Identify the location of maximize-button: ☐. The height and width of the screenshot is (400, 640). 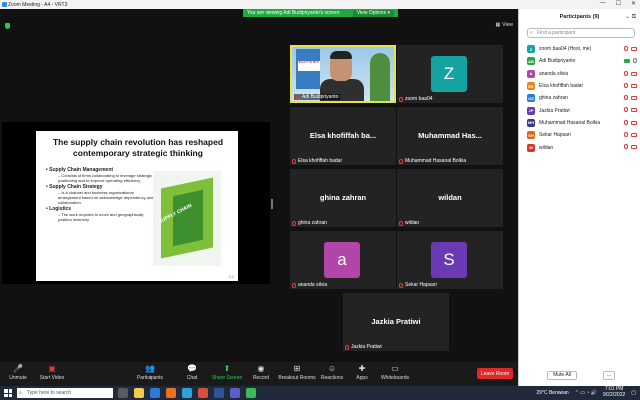
(618, 3).